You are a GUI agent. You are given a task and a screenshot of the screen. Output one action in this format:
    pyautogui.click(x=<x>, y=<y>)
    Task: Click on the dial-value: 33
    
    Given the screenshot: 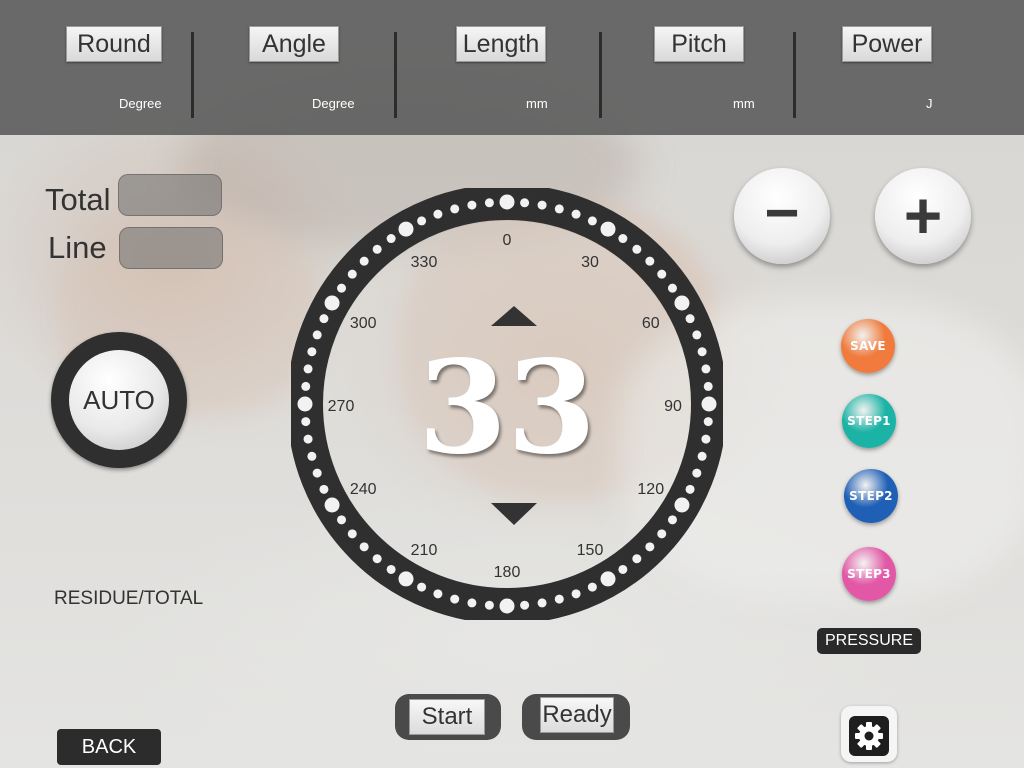 What is the action you would take?
    pyautogui.click(x=507, y=408)
    